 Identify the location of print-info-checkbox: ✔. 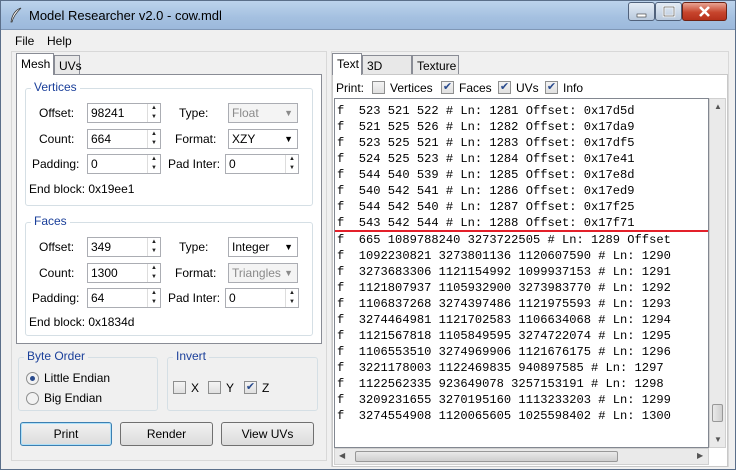
(551, 87).